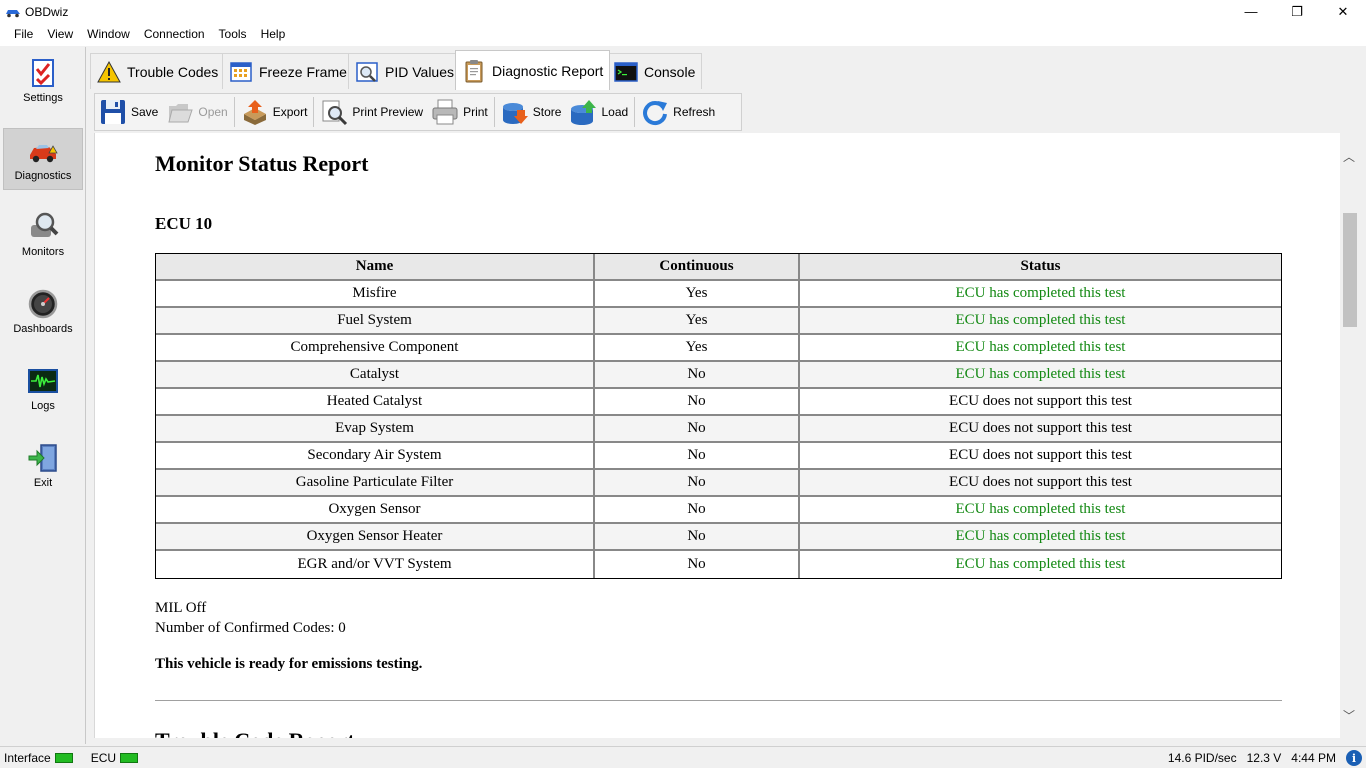 The width and height of the screenshot is (1366, 768). What do you see at coordinates (1350, 270) in the screenshot?
I see `scrollbar-thumb` at bounding box center [1350, 270].